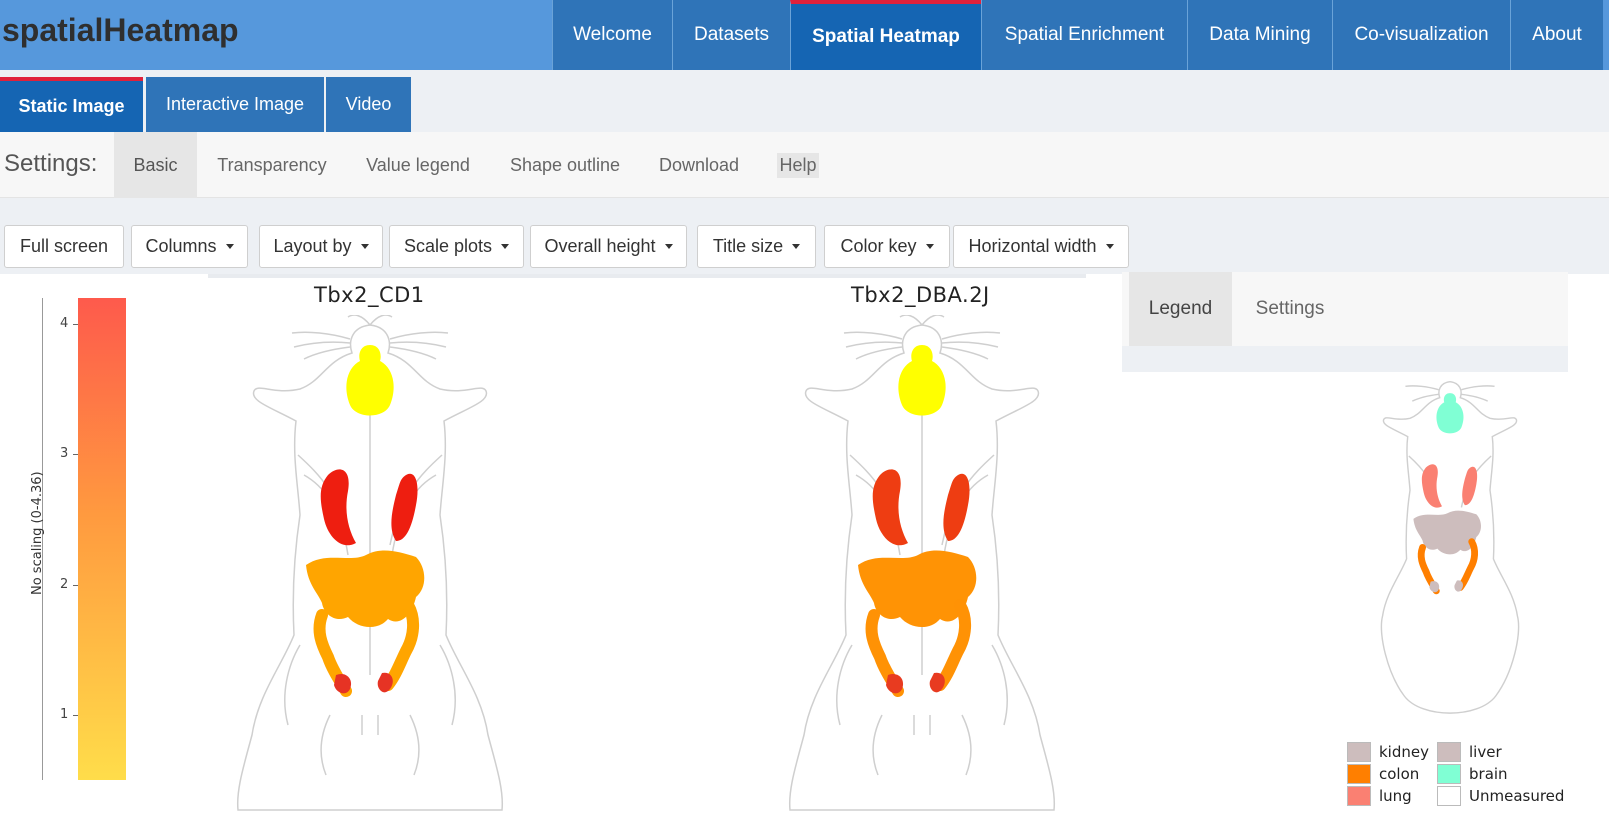 This screenshot has width=1609, height=822. I want to click on color-key-label: Color key, so click(878, 246).